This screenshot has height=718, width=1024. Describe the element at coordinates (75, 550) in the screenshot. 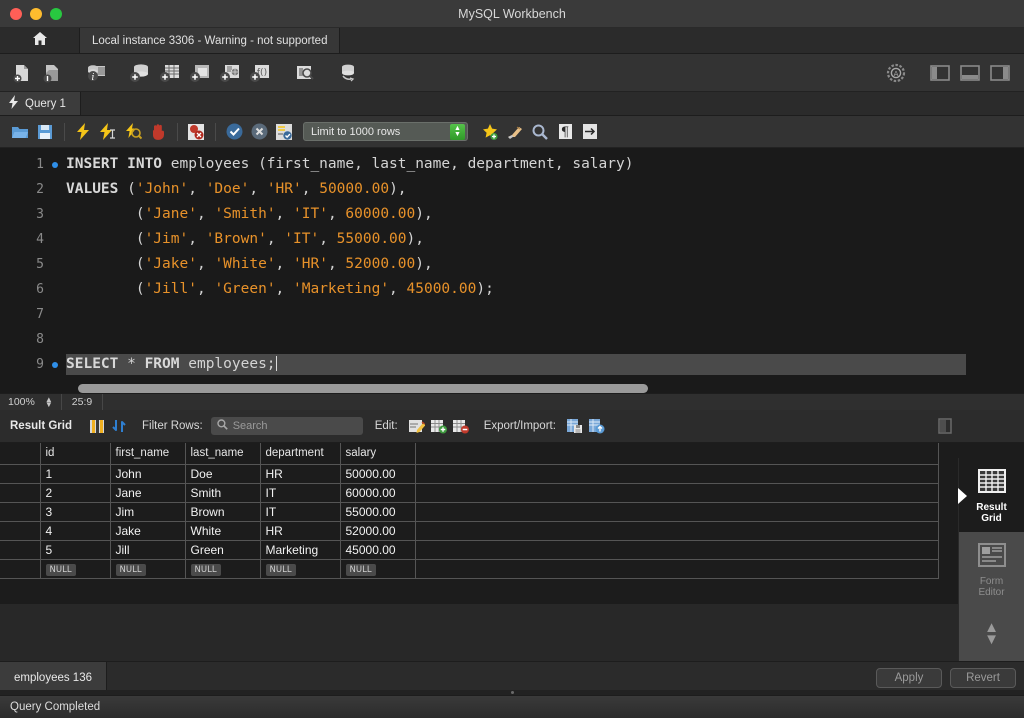

I see `table-cell: 5` at that location.